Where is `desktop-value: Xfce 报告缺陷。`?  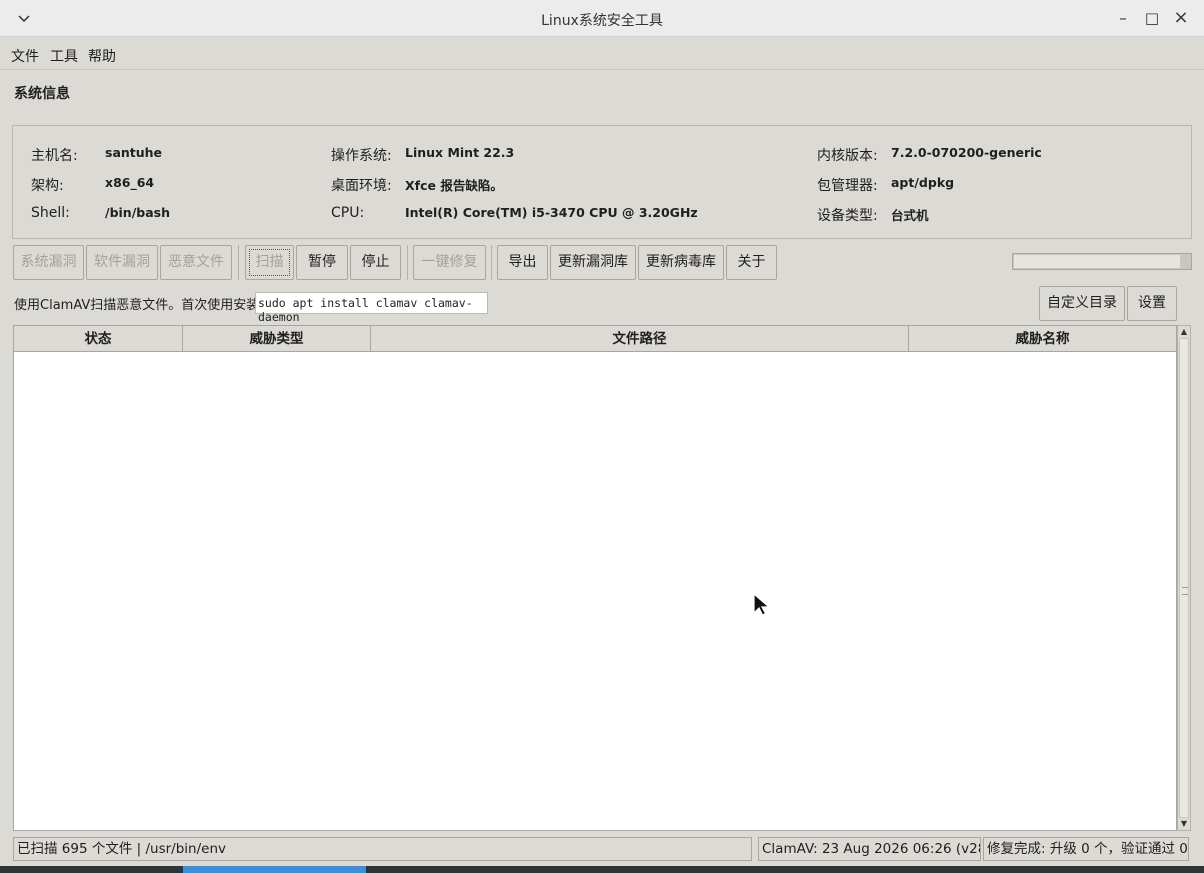
desktop-value: Xfce 报告缺陷。 is located at coordinates (454, 185).